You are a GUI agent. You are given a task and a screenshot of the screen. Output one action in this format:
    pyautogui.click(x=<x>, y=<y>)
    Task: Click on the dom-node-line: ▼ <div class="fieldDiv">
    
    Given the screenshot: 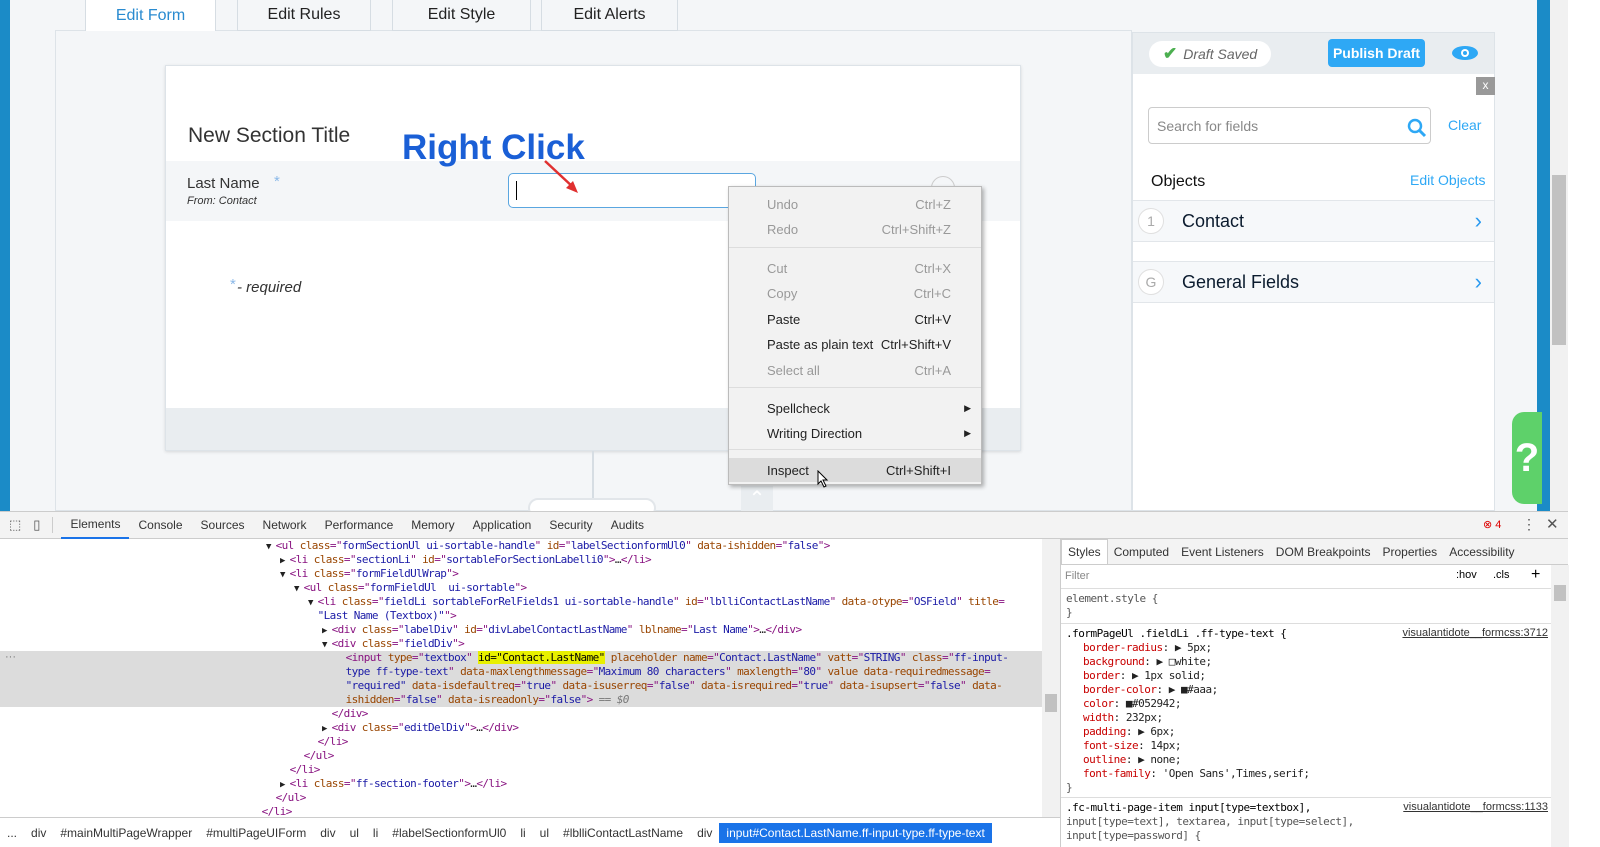 What is the action you would take?
    pyautogui.click(x=521, y=644)
    